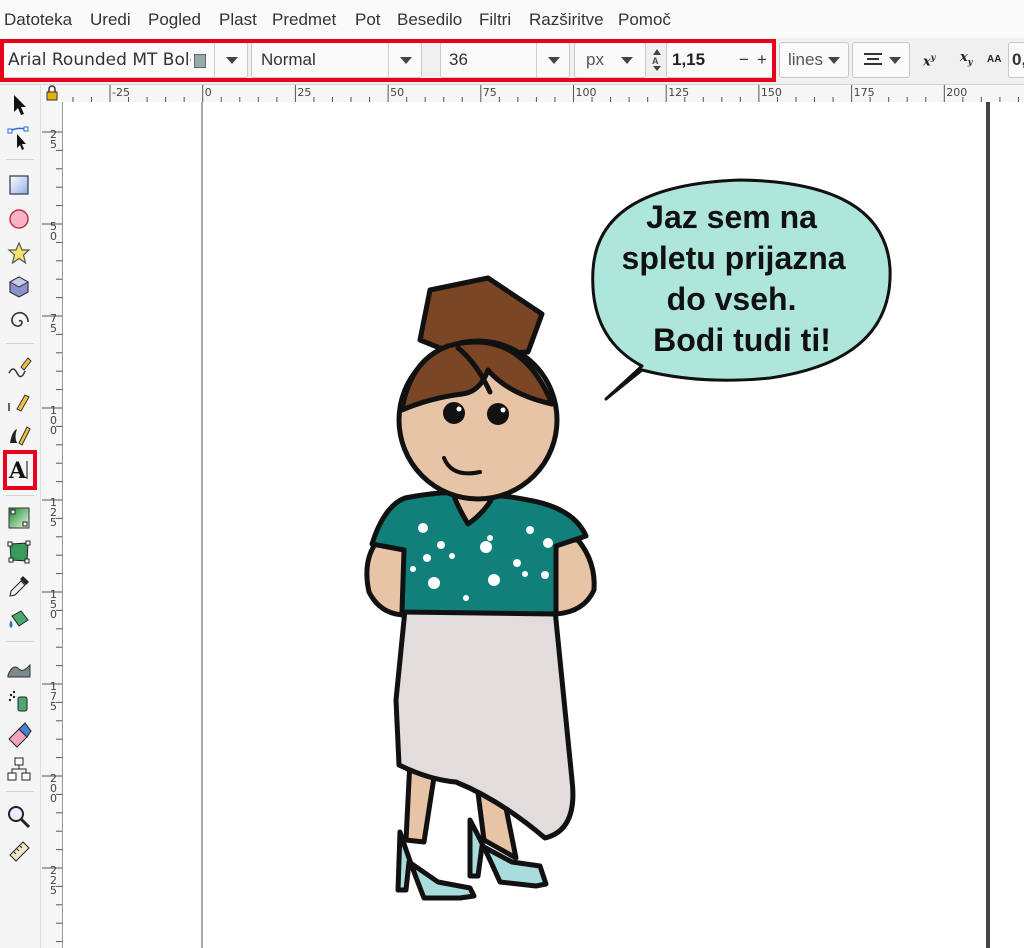  Describe the element at coordinates (566, 20) in the screenshot. I see `menu-razsiritve: Razširitve` at that location.